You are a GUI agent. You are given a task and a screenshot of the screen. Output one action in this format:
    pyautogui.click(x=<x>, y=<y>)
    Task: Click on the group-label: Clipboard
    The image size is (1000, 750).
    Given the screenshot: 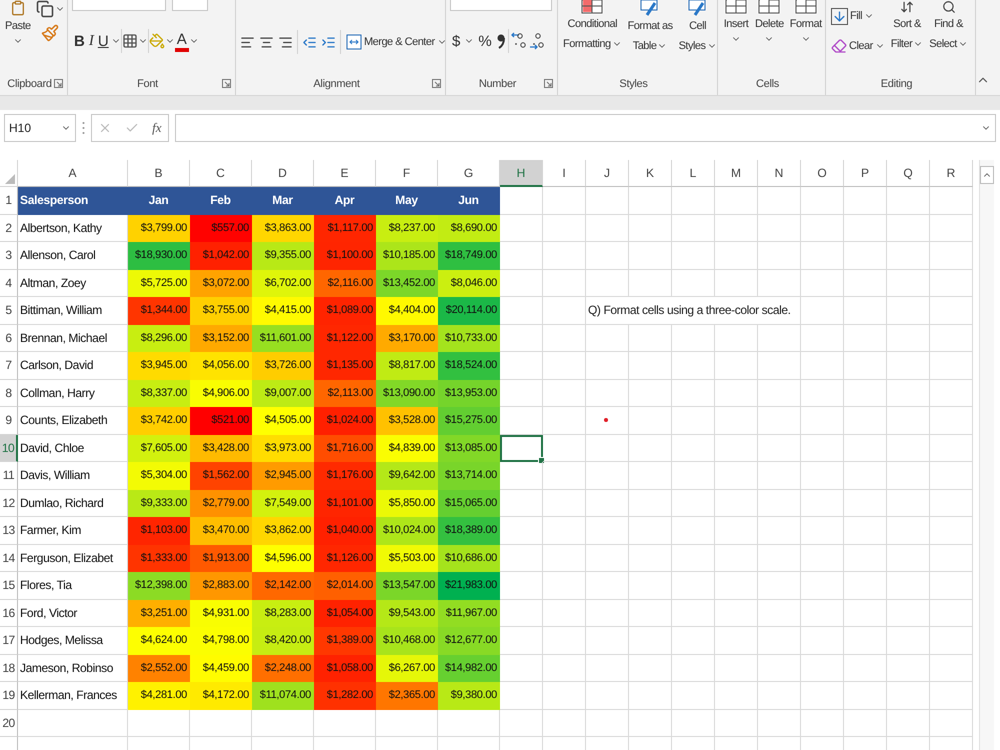 What is the action you would take?
    pyautogui.click(x=29, y=84)
    